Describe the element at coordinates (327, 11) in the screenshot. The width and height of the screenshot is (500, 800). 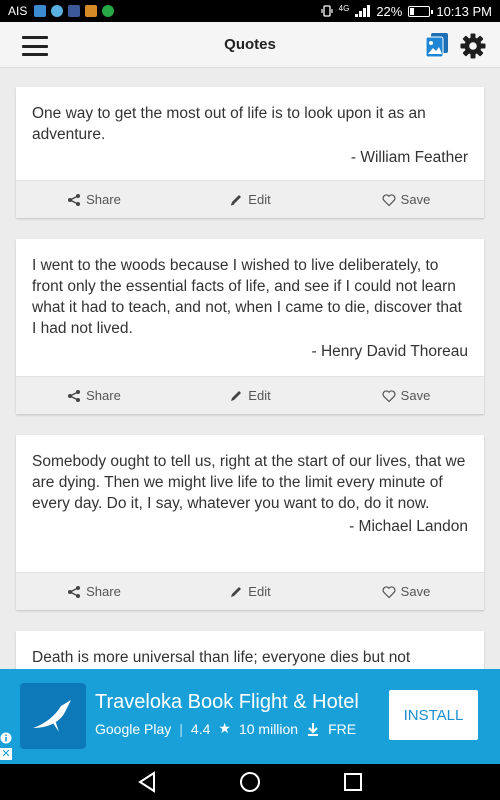
I see `vibrate-icon` at that location.